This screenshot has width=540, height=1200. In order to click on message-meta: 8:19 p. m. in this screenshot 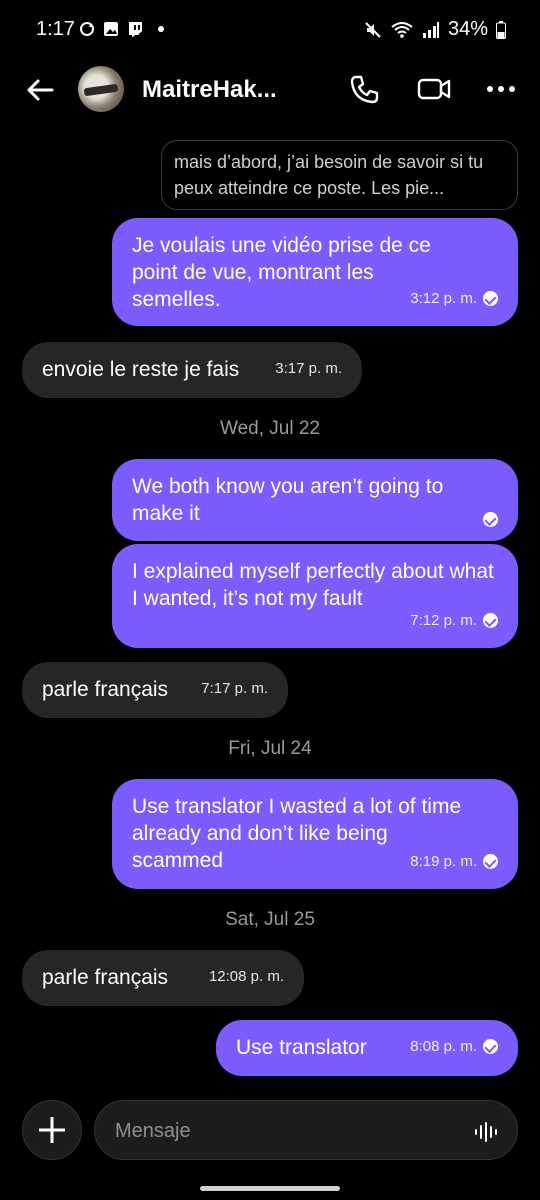, I will do `click(454, 861)`.